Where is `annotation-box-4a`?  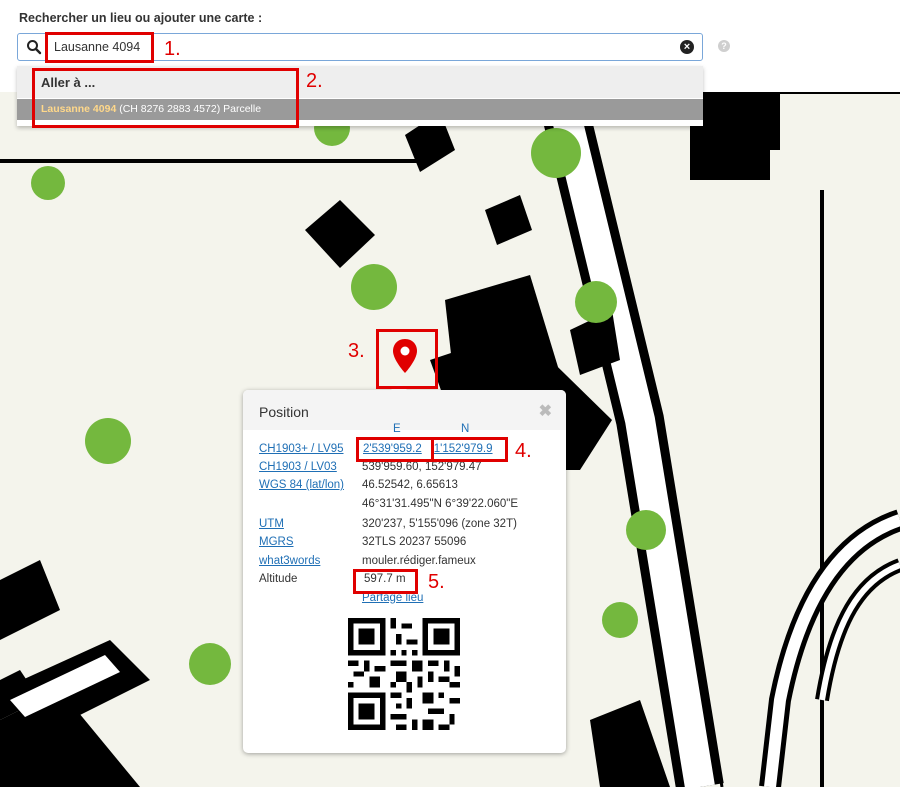 annotation-box-4a is located at coordinates (395, 449).